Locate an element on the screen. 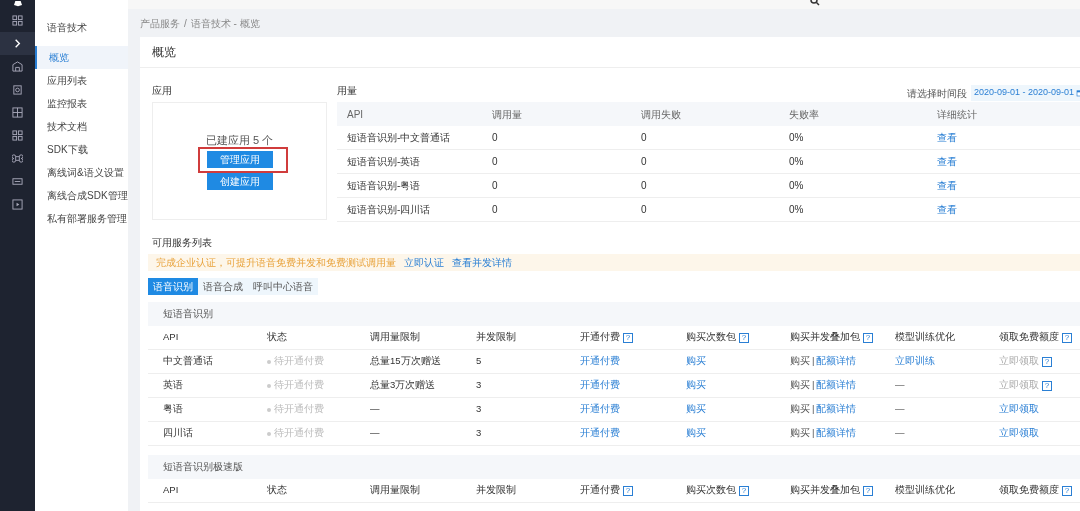  date-range-field: 2020-09-01 - 2020-09-01 is located at coordinates (1025, 93).